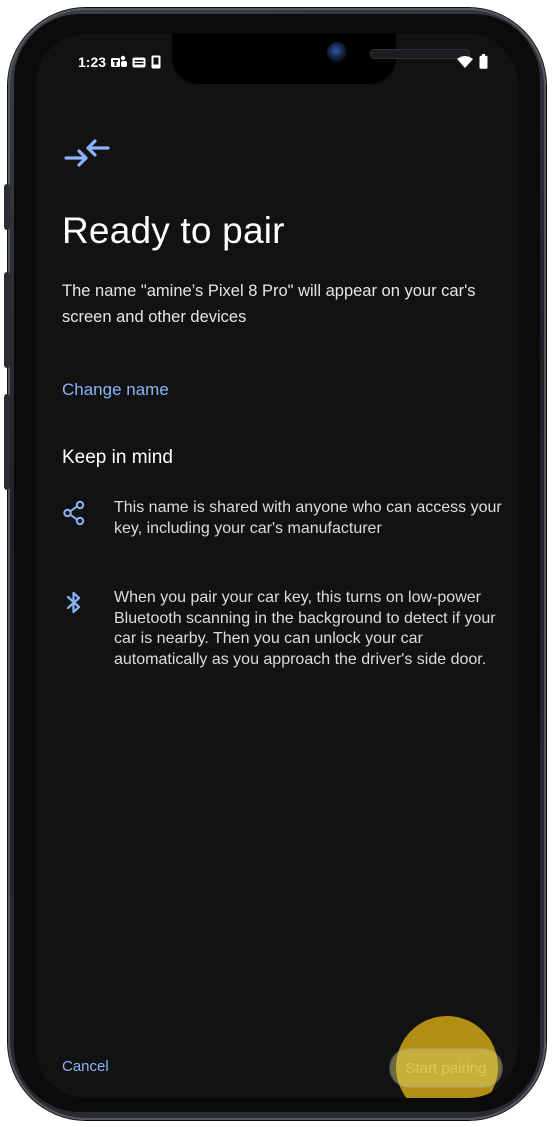 This screenshot has height=1127, width=554. I want to click on phone-status-icon, so click(156, 62).